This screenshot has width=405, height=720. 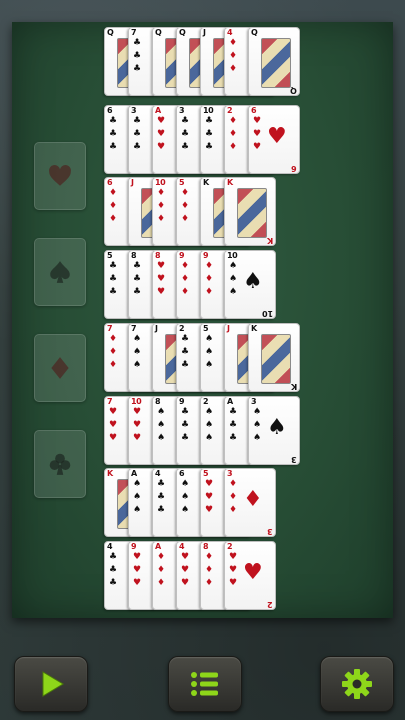 I want to click on foundation-heart, so click(x=60, y=176).